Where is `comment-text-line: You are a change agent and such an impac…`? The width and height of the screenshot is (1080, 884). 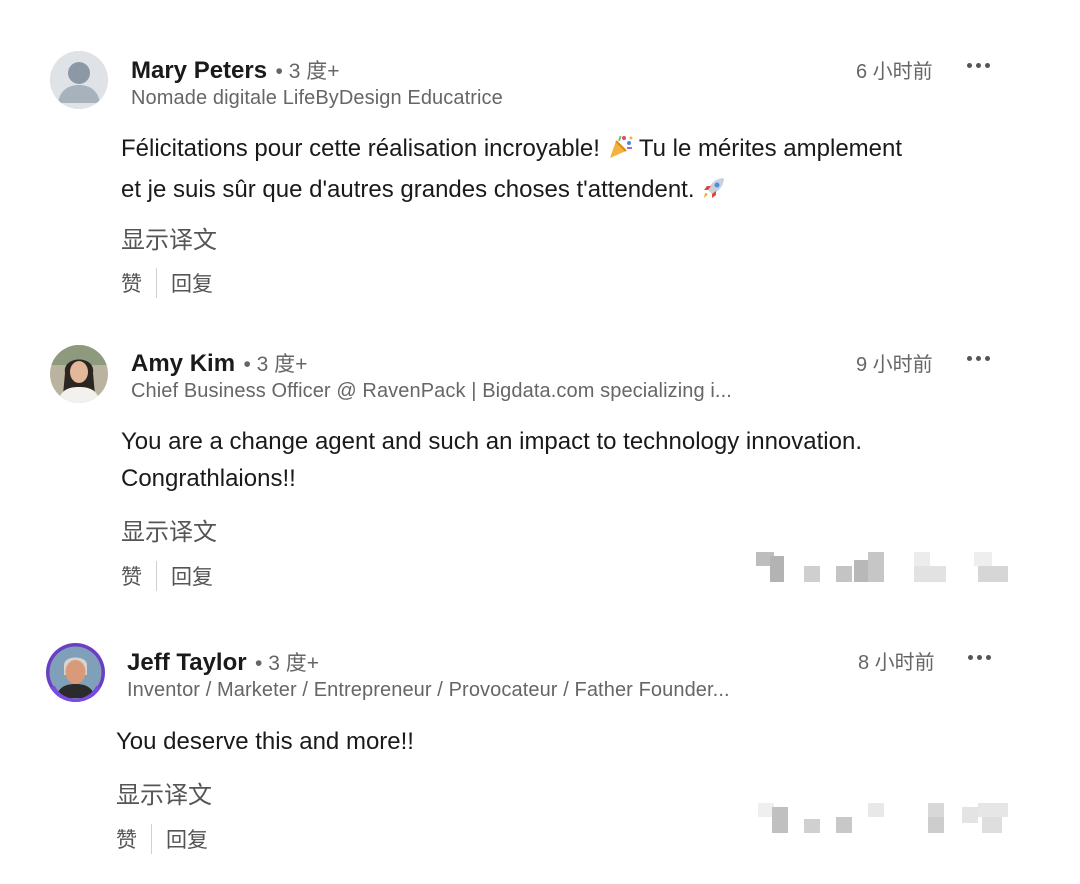 comment-text-line: You are a change agent and such an impac… is located at coordinates (491, 441).